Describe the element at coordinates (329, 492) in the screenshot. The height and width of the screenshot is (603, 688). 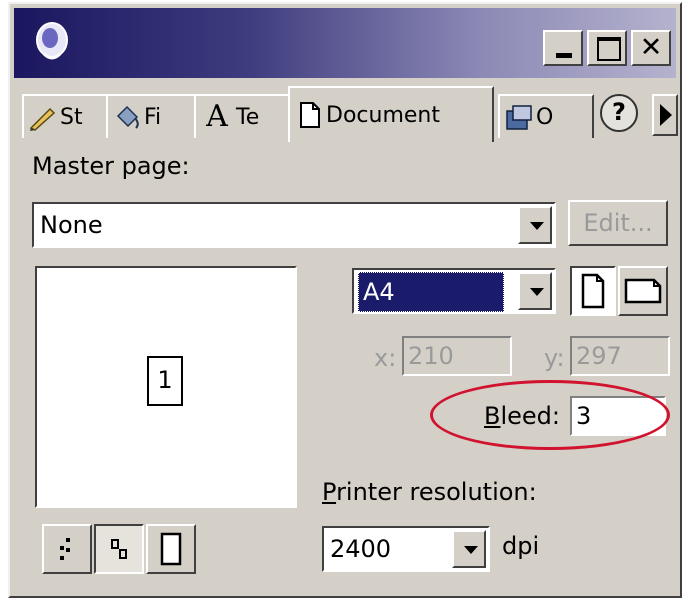
I see `printer-resolution-accesskey: P` at that location.